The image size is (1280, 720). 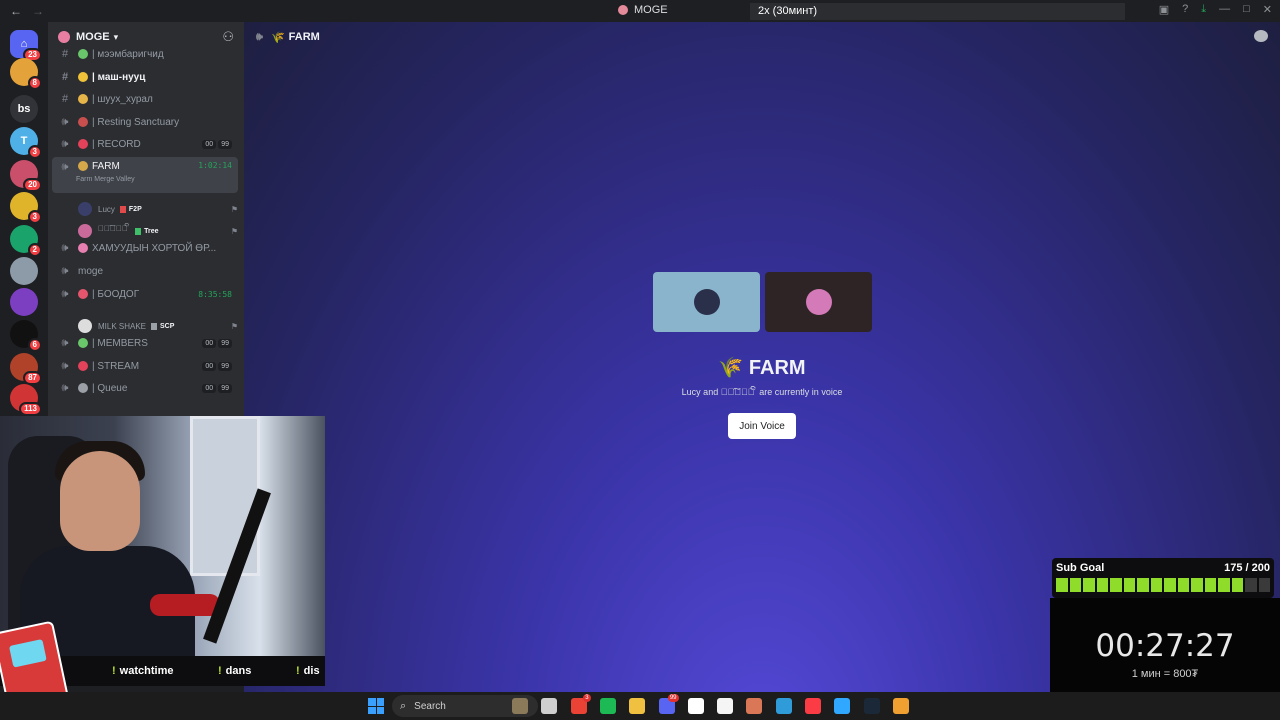 What do you see at coordinates (110, 388) in the screenshot?
I see `channel-name: | Queue` at bounding box center [110, 388].